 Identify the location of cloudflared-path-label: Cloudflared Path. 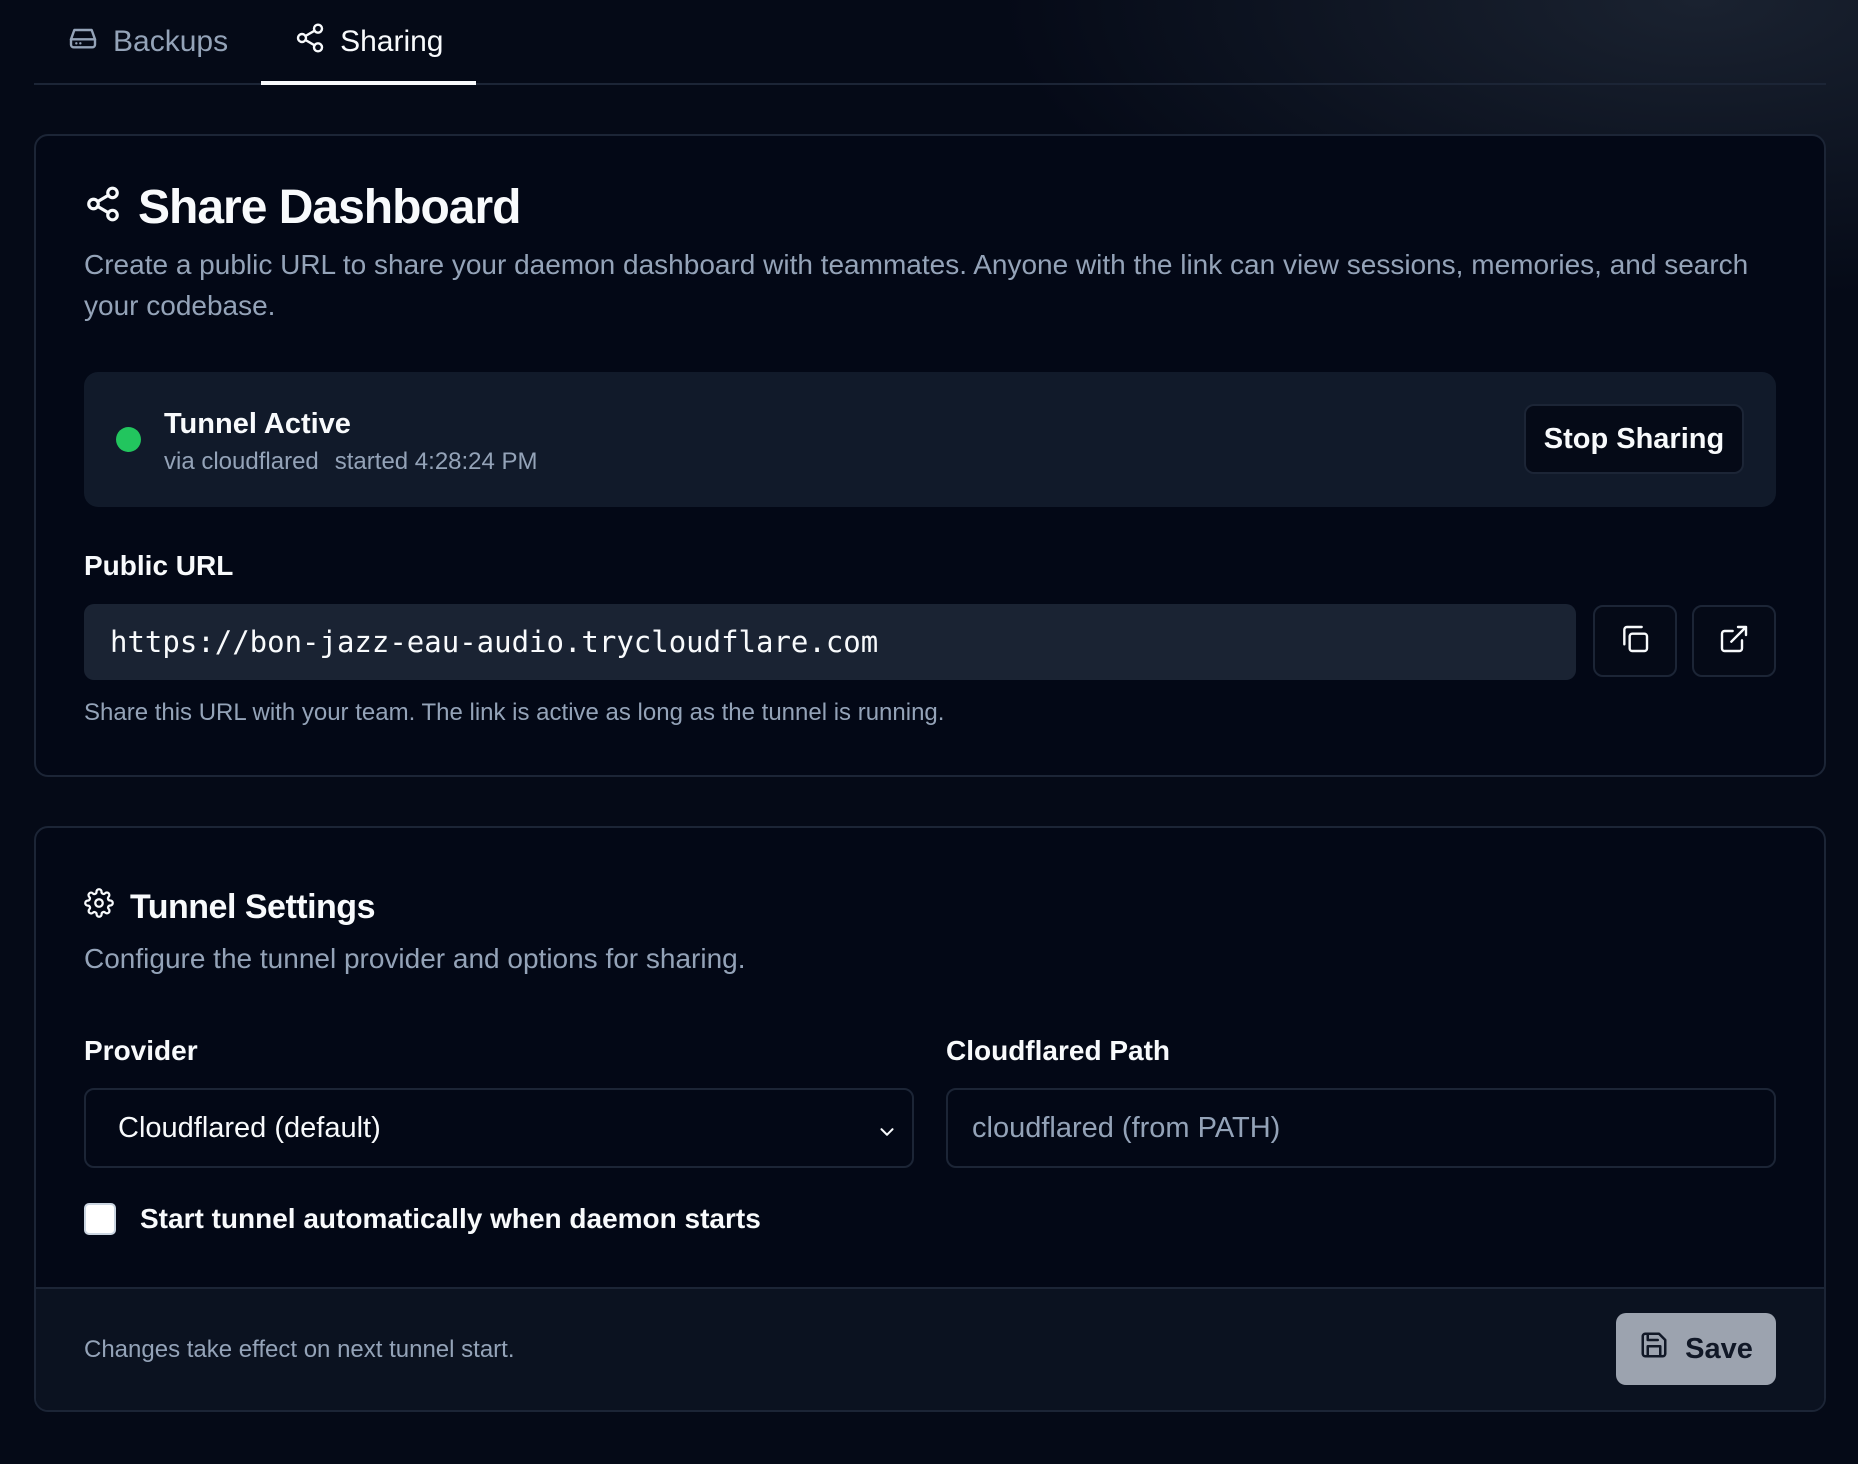
(1058, 1050).